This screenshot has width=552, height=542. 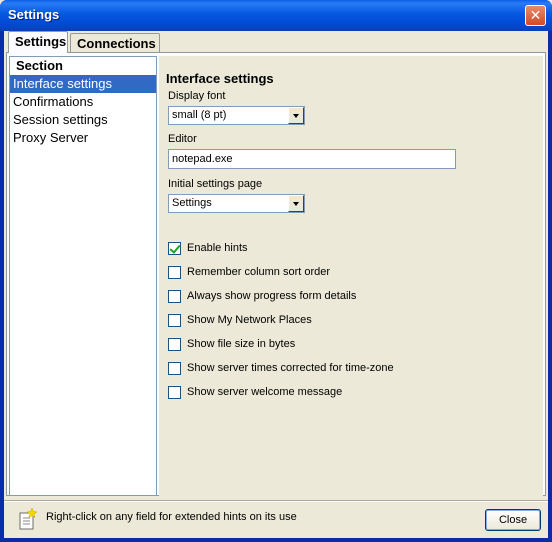 What do you see at coordinates (199, 115) in the screenshot?
I see `display-font-value: small (8 pt)` at bounding box center [199, 115].